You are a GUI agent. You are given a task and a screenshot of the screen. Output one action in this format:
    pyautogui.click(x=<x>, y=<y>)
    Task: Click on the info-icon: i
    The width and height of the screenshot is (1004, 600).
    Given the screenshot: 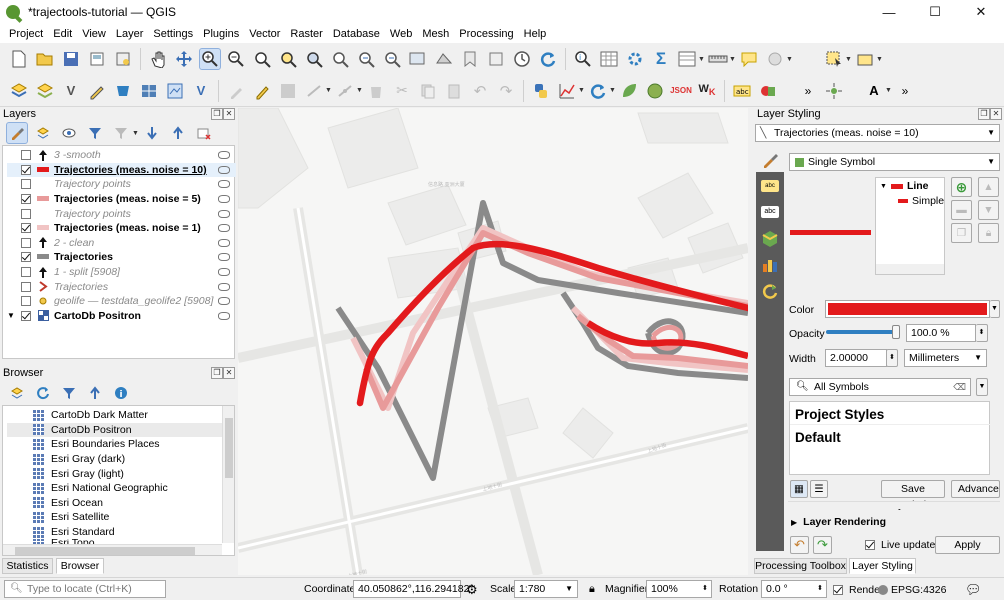 What is the action you would take?
    pyautogui.click(x=121, y=393)
    